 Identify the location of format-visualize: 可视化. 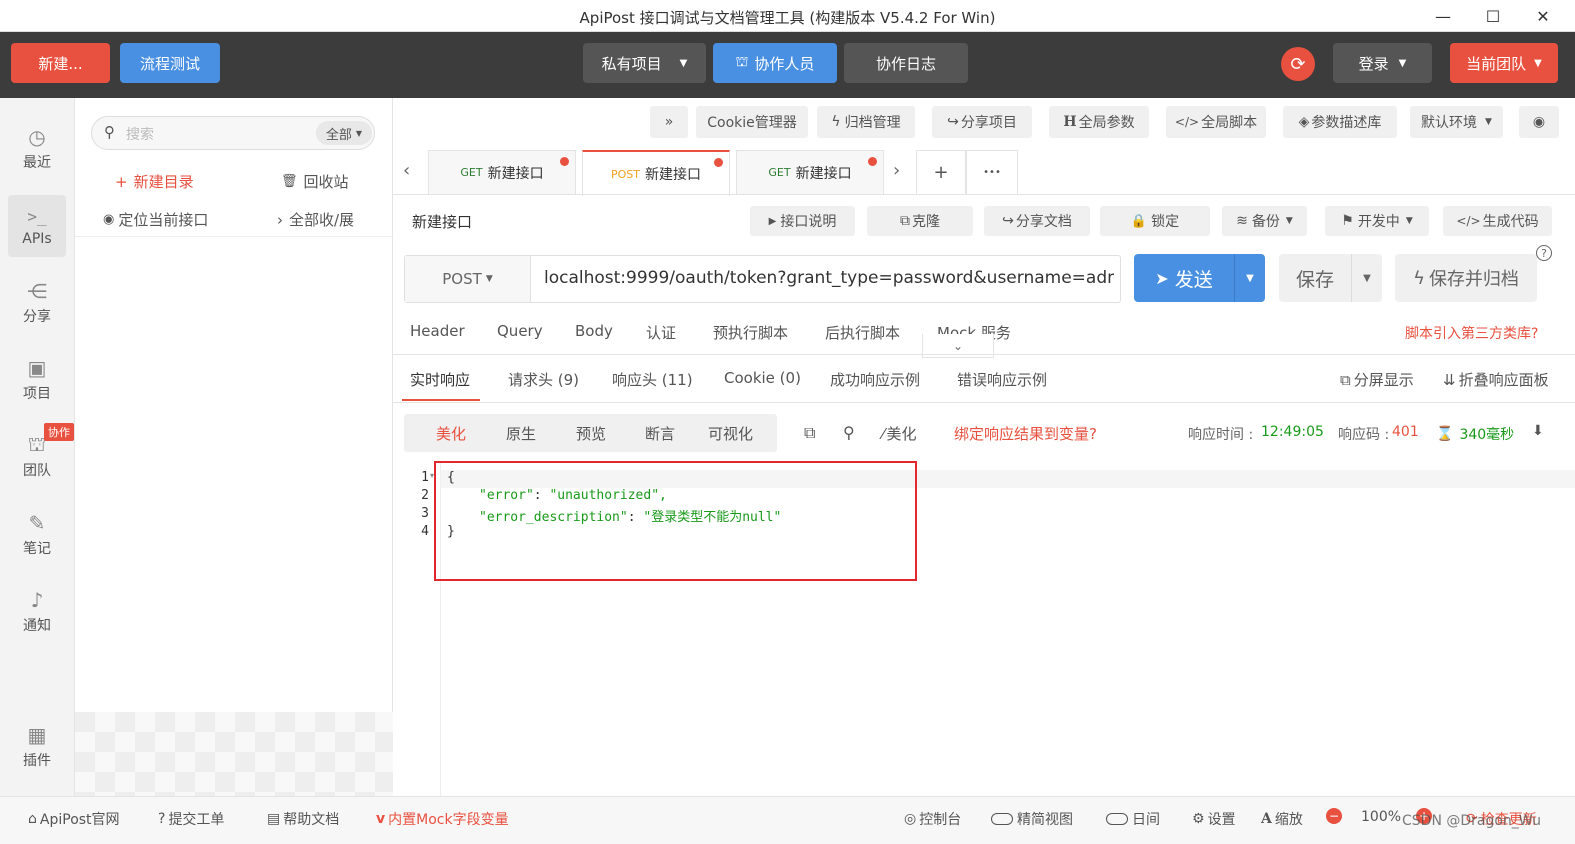
(730, 433).